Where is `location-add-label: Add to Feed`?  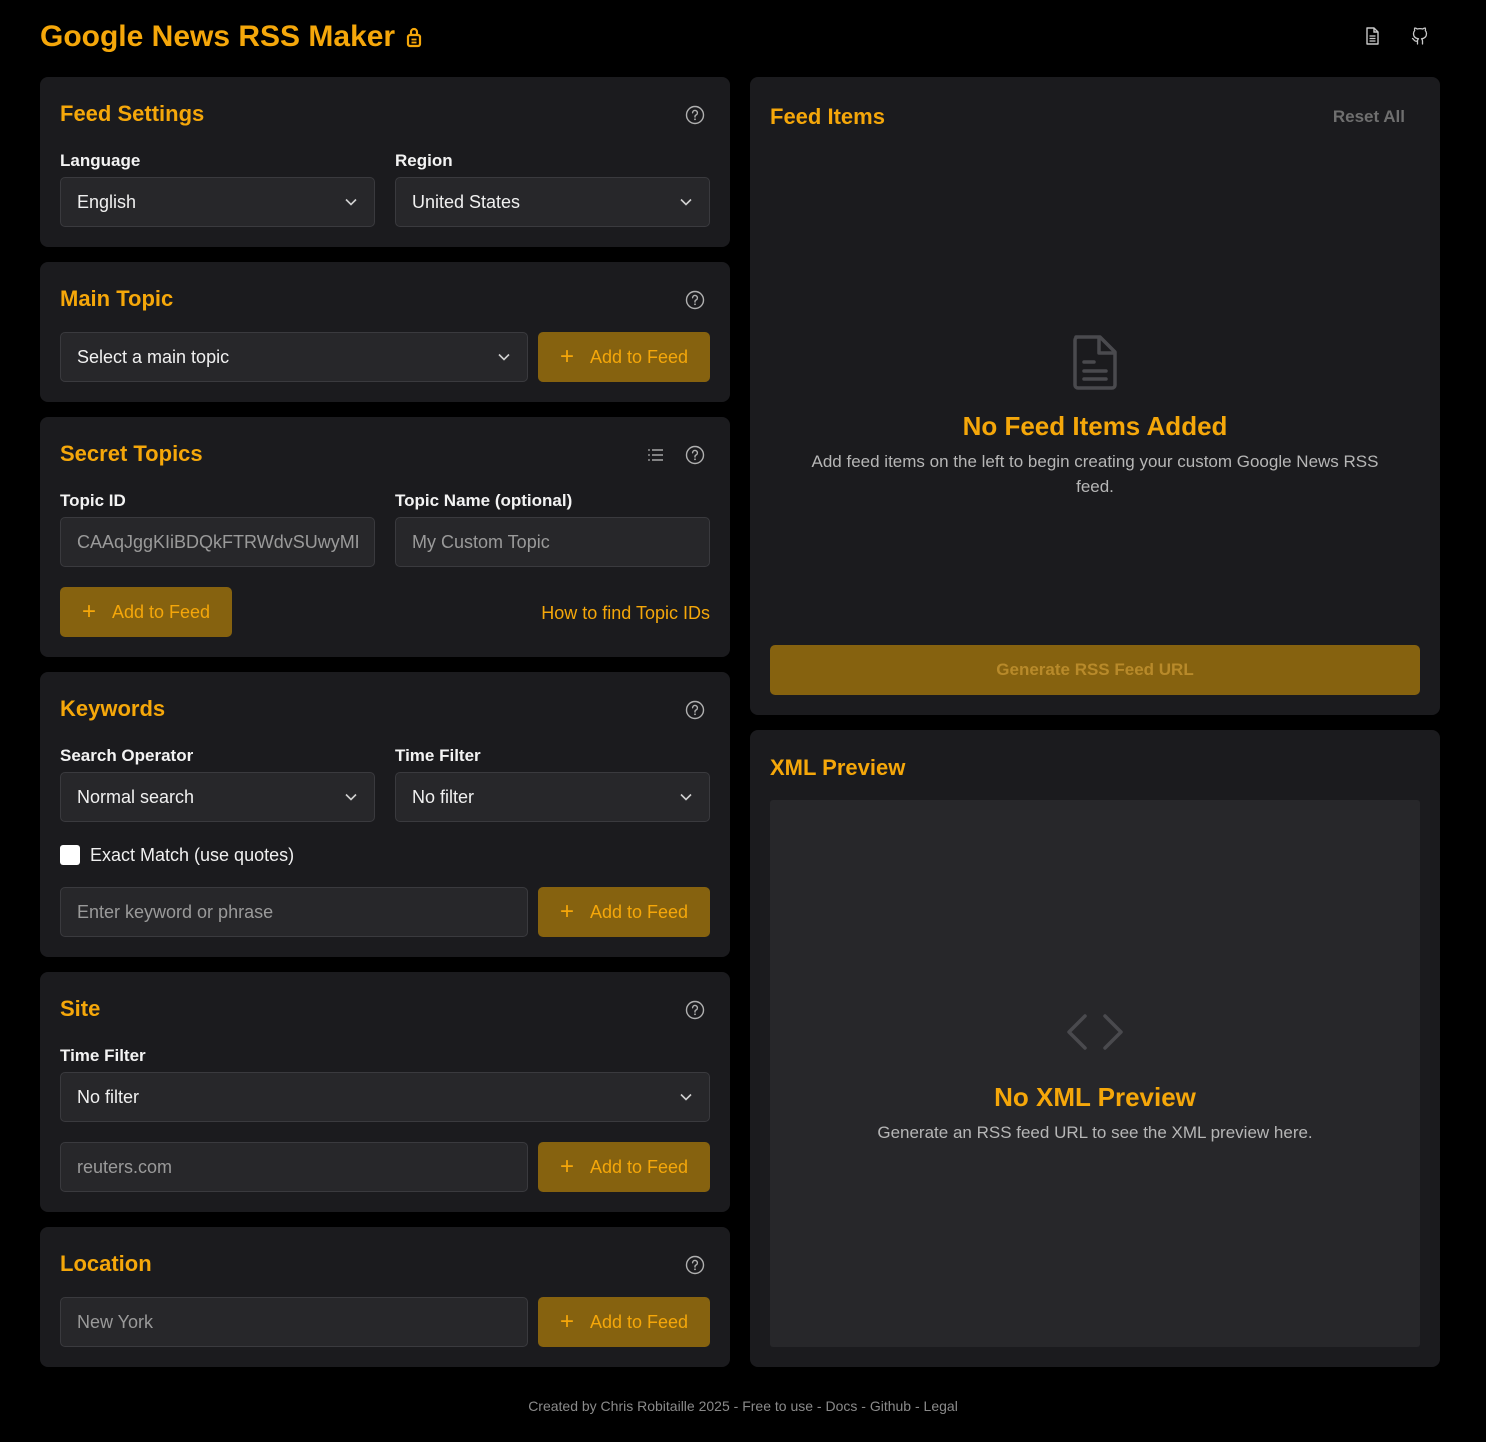
location-add-label: Add to Feed is located at coordinates (639, 1321).